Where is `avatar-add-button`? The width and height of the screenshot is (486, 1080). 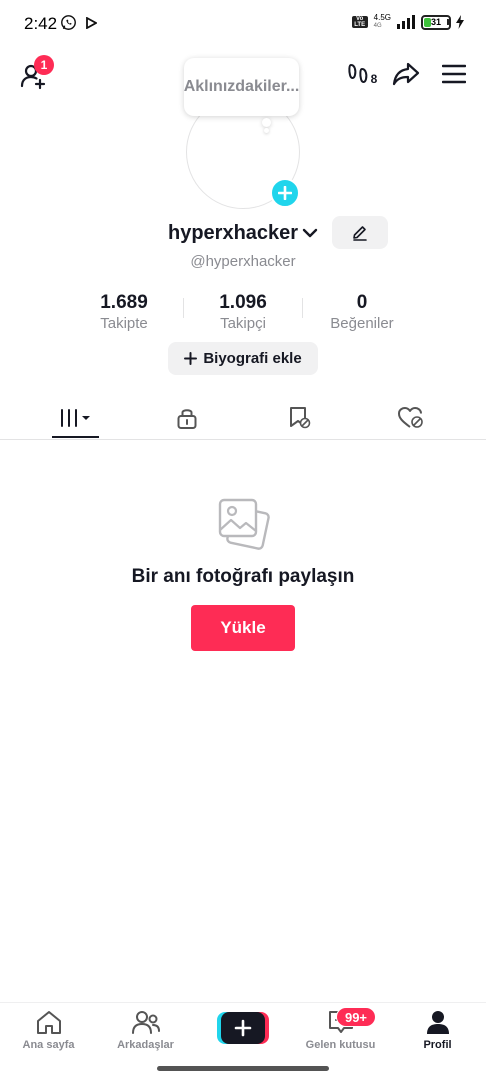 avatar-add-button is located at coordinates (285, 193).